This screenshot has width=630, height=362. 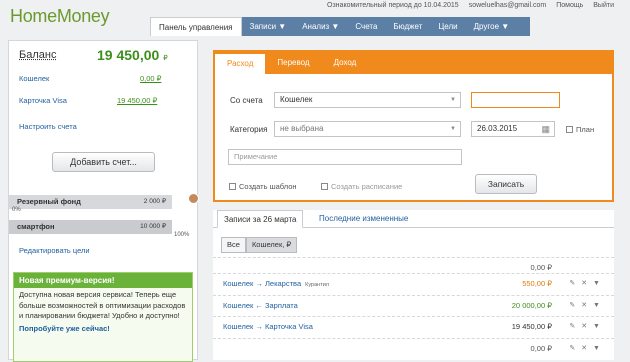 I want to click on tab-income: Доход, so click(x=345, y=63).